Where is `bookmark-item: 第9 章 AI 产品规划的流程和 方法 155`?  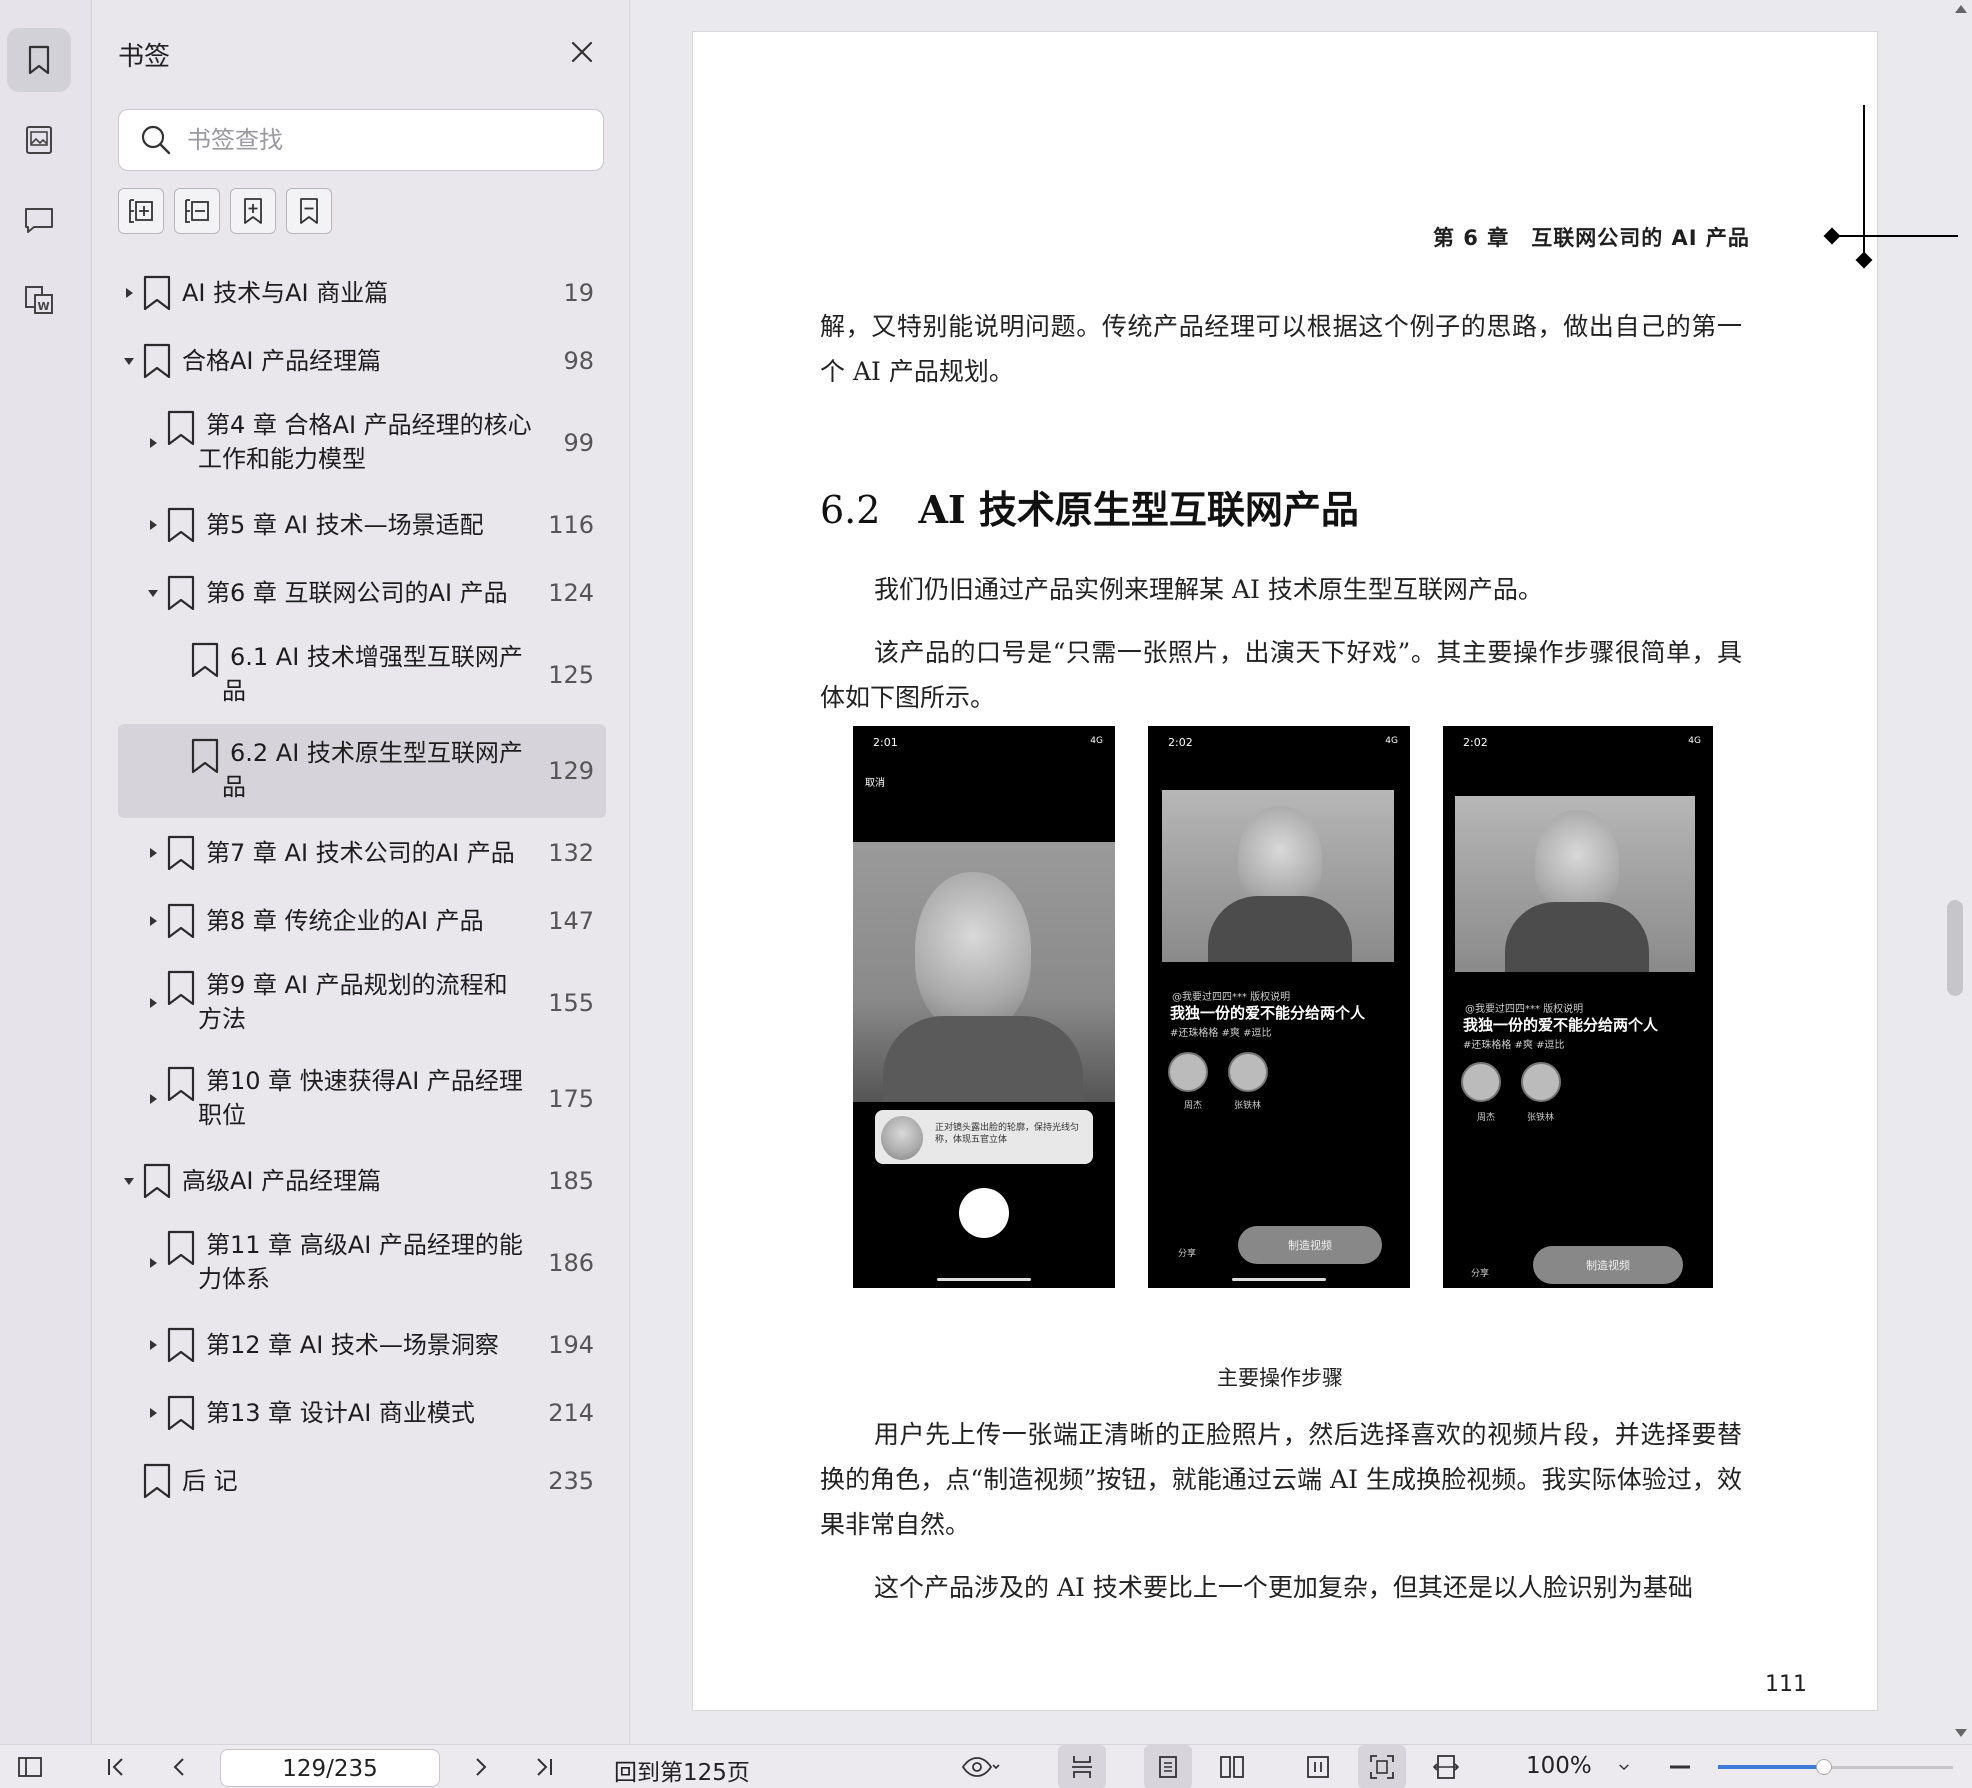 bookmark-item: 第9 章 AI 产品规划的流程和 方法 155 is located at coordinates (362, 1003).